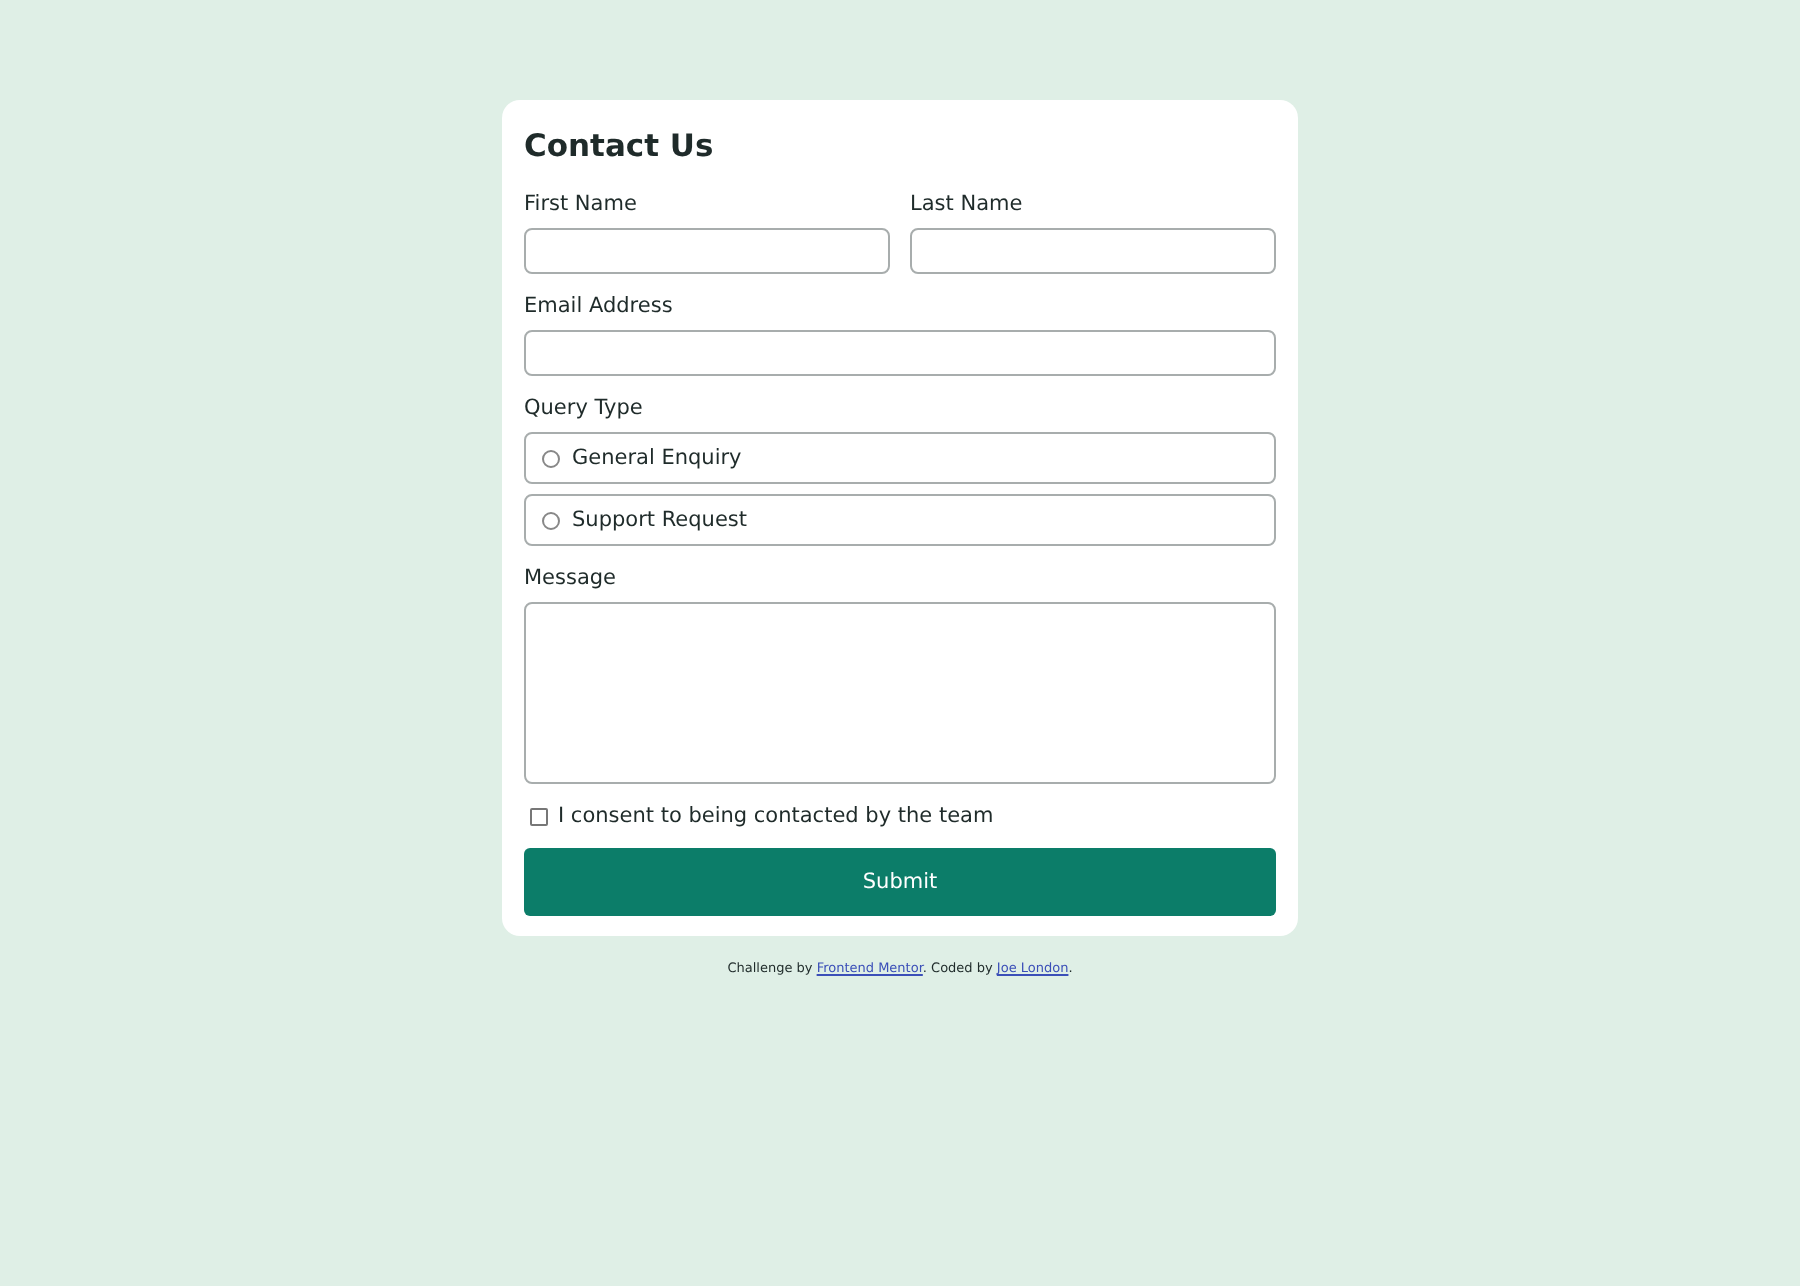 This screenshot has height=1286, width=1800. What do you see at coordinates (571, 578) in the screenshot?
I see `field-label: Message` at bounding box center [571, 578].